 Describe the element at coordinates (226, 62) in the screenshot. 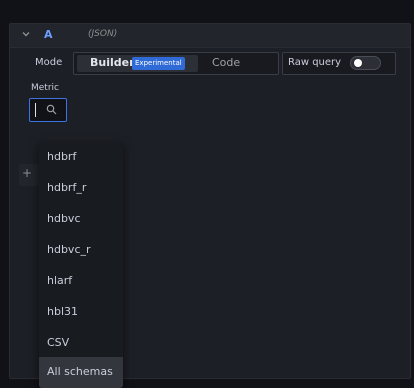

I see `code-mode-button: Code` at that location.